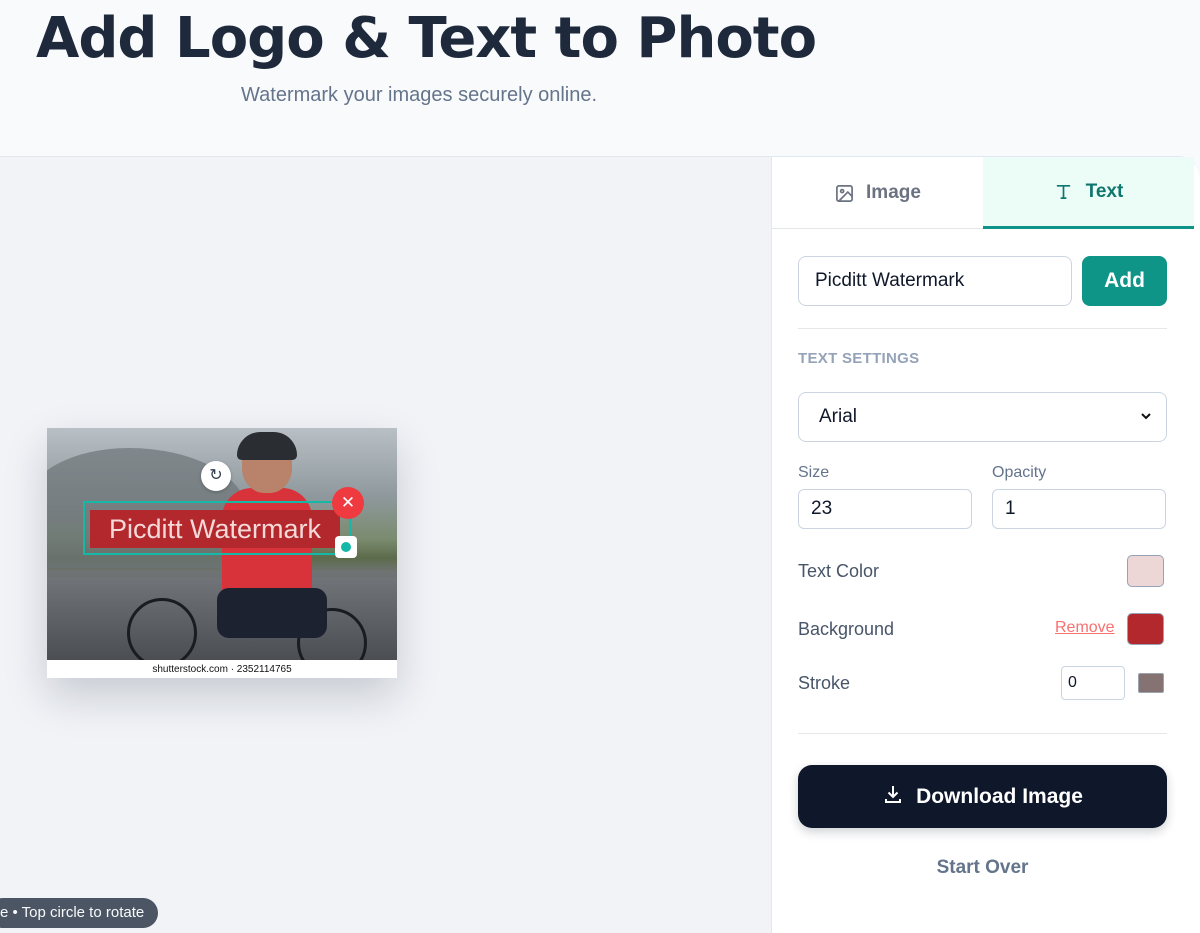 The image size is (1200, 933). What do you see at coordinates (893, 192) in the screenshot?
I see `tab-image-label: Image` at bounding box center [893, 192].